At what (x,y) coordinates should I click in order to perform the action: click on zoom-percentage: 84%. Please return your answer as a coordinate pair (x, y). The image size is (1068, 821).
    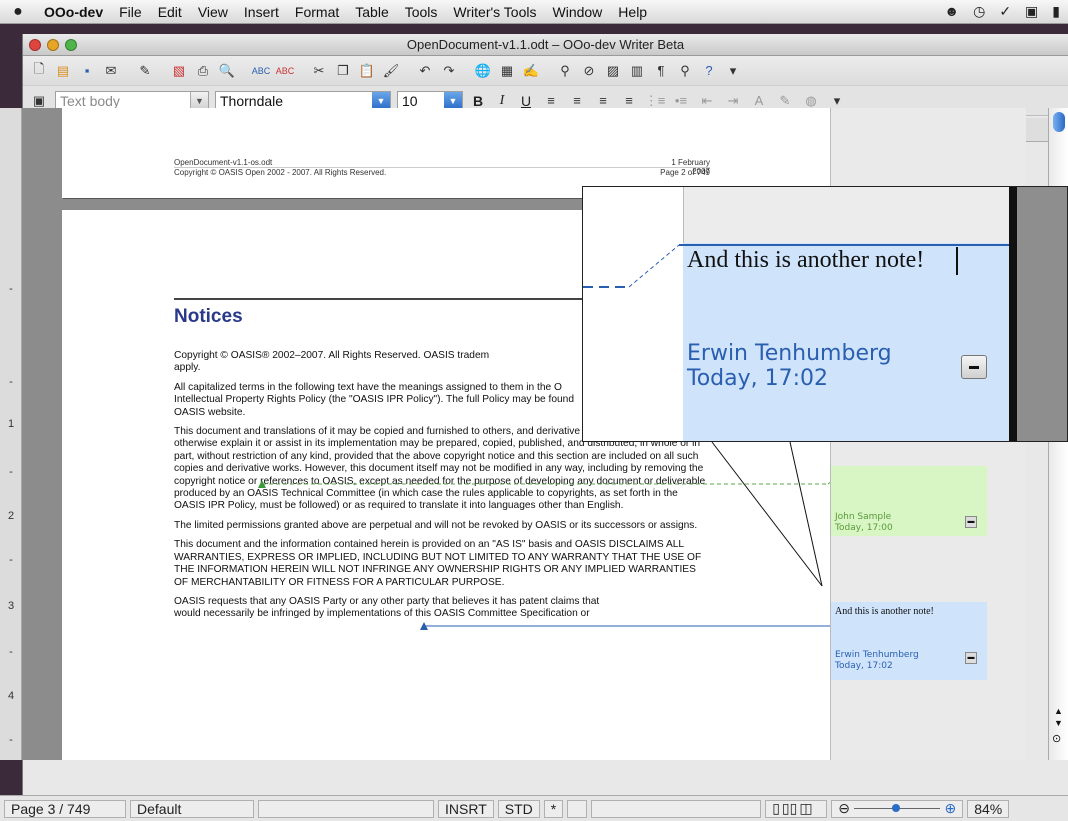
    Looking at the image, I should click on (988, 808).